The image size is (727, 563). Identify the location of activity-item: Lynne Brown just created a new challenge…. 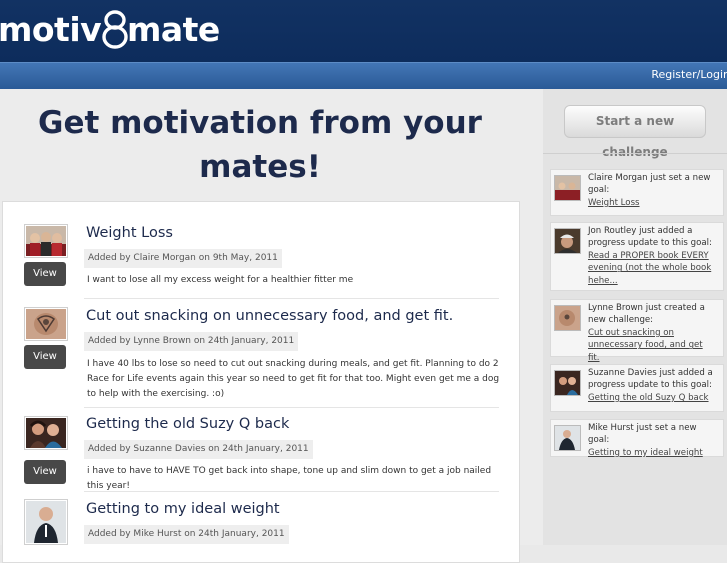
(637, 331).